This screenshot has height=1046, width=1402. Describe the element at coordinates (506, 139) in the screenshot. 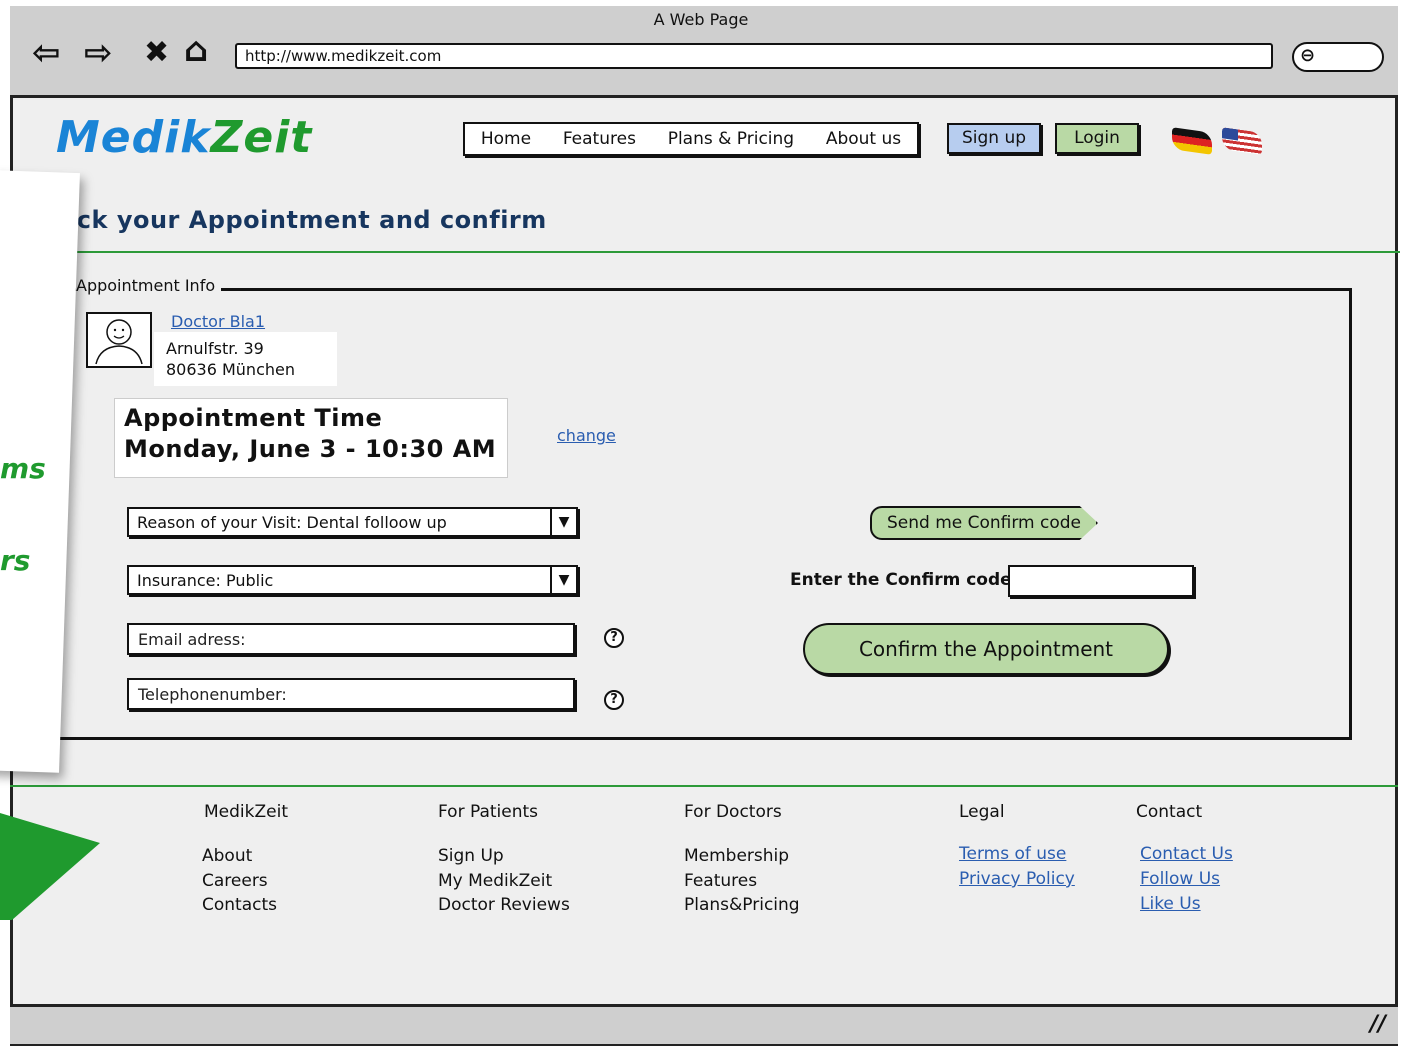

I see `nav-home: Home` at that location.